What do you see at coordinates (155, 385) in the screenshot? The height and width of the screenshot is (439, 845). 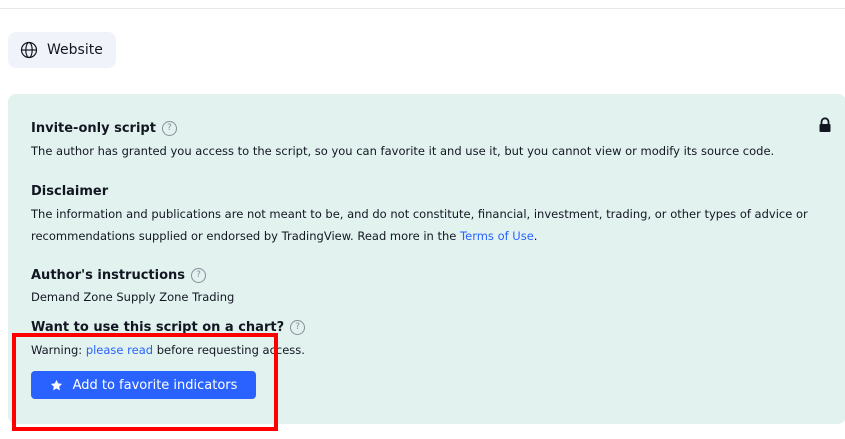 I see `add-to-favorites-label: Add to favorite indicators` at bounding box center [155, 385].